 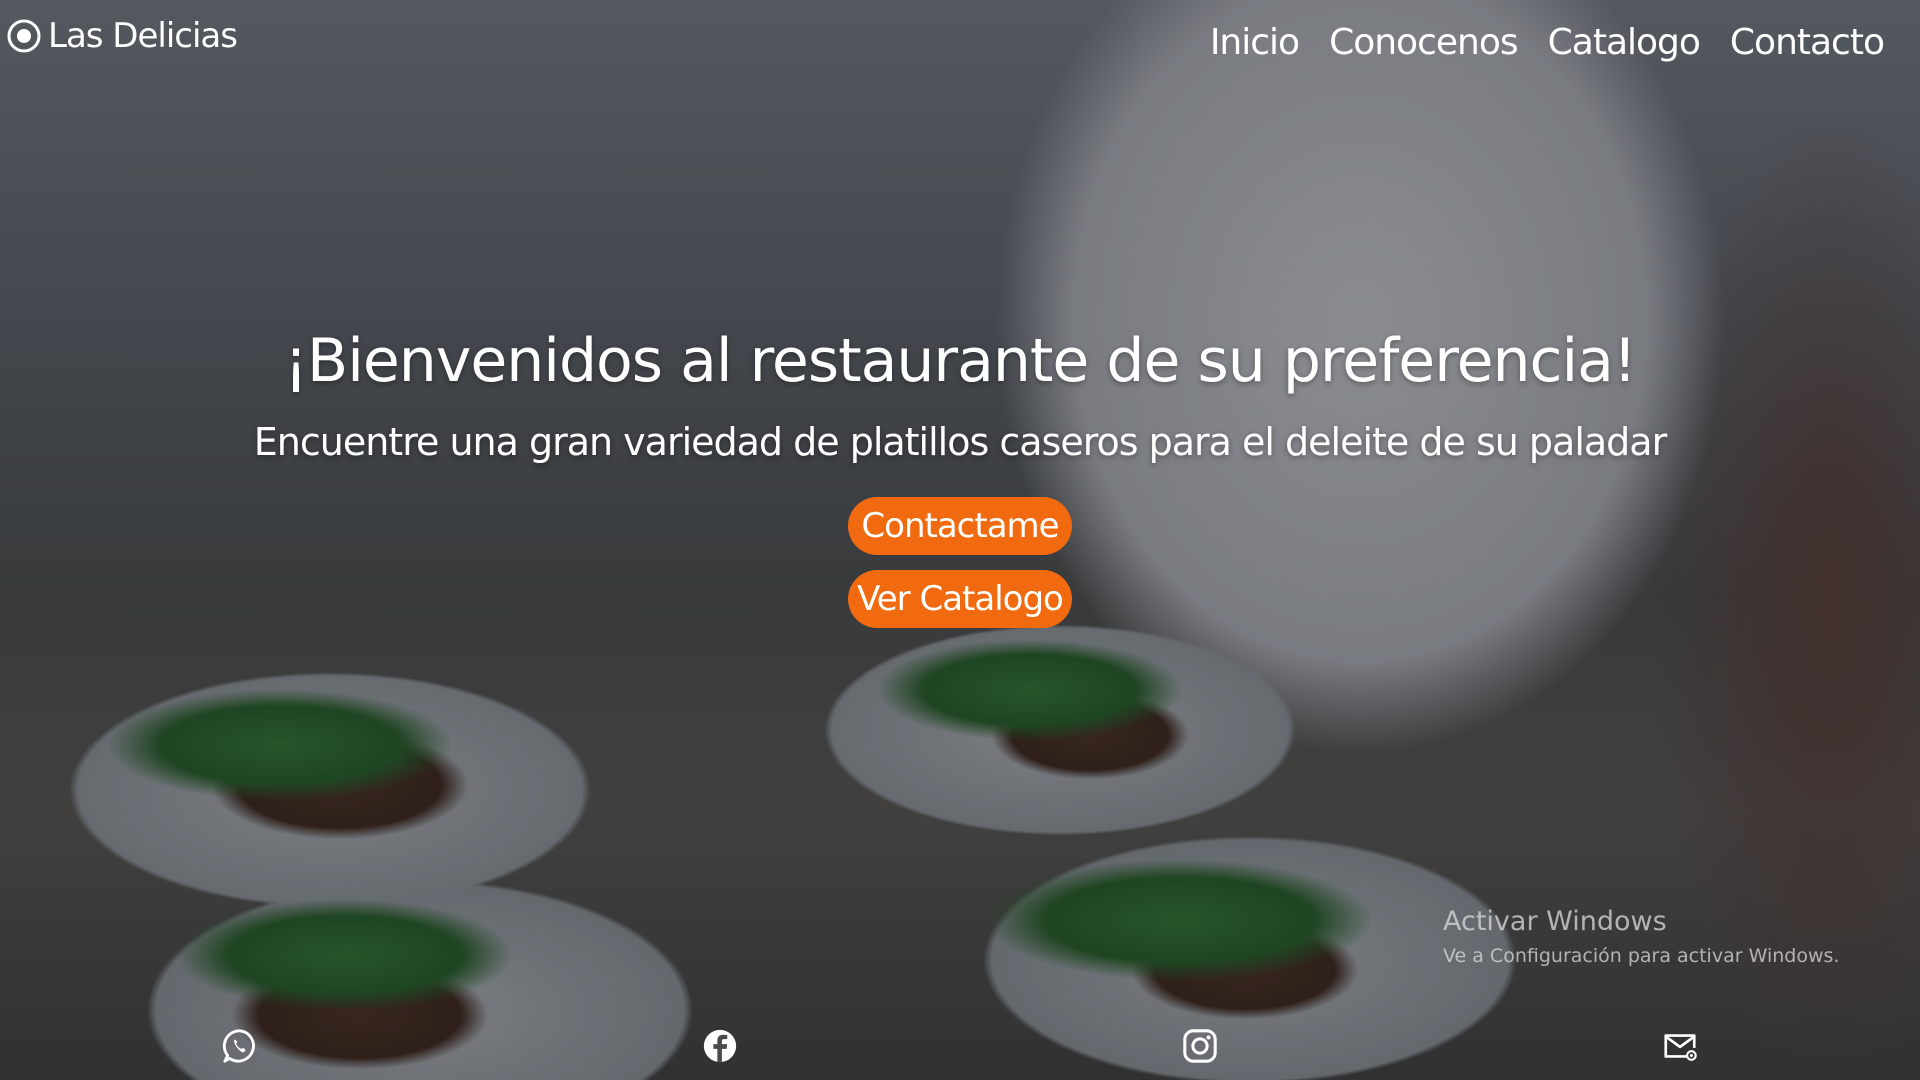 What do you see at coordinates (1200, 1046) in the screenshot?
I see `instagram-icon` at bounding box center [1200, 1046].